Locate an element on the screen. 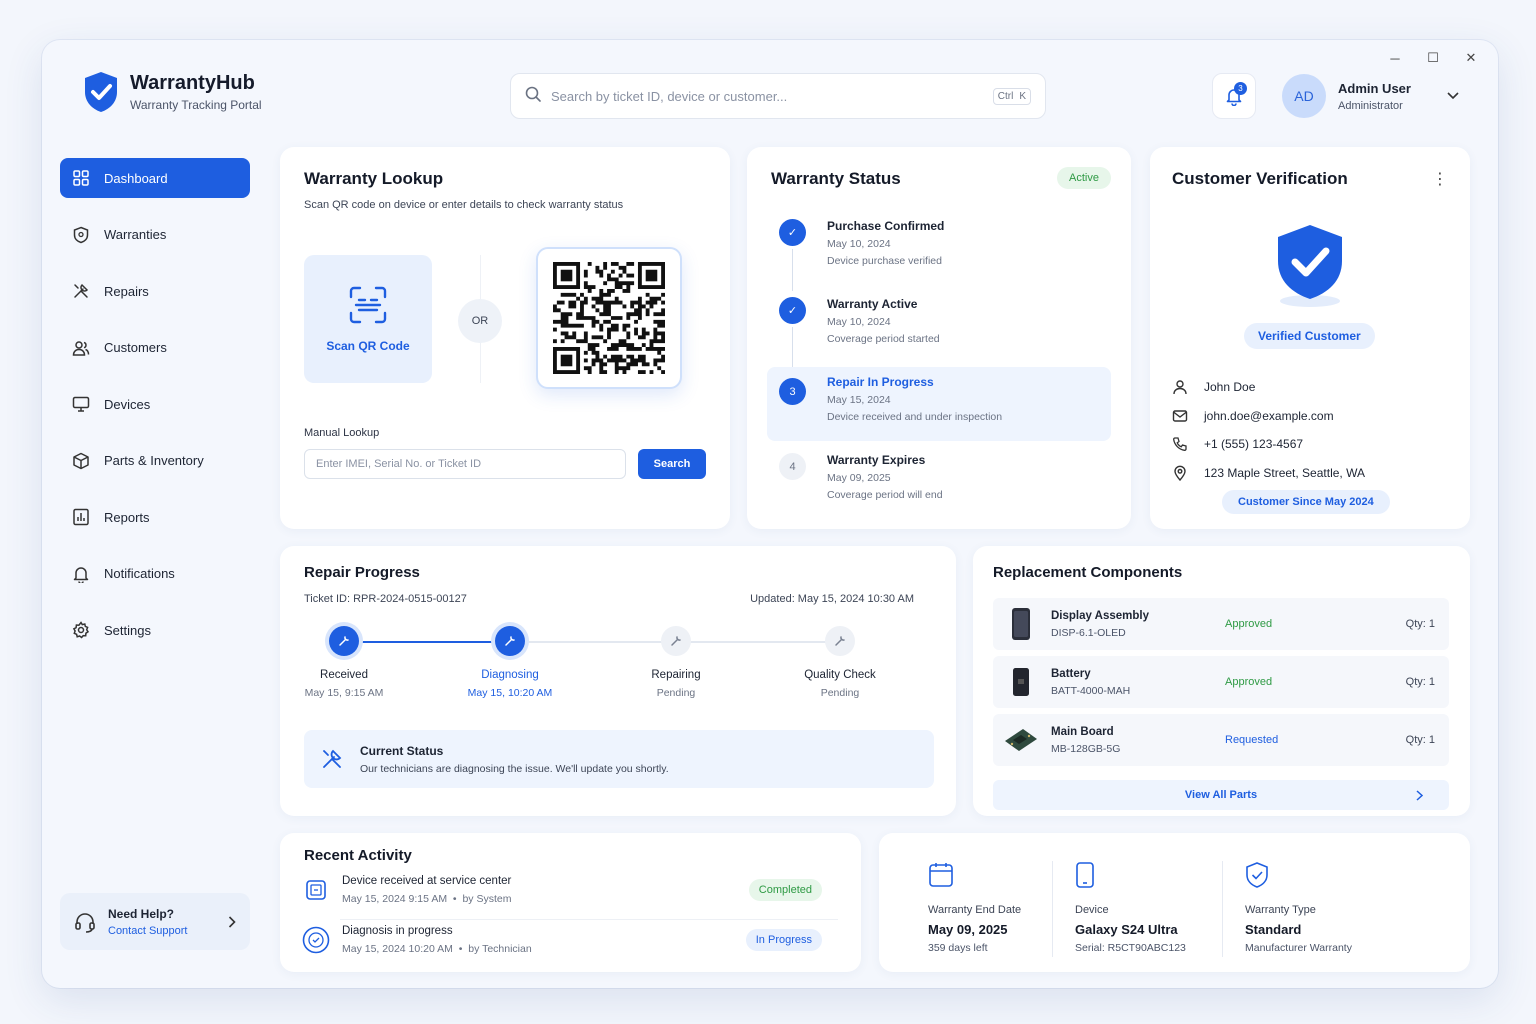 The width and height of the screenshot is (1536, 1024). customer-phone-row: +1 (555) 123-4567 is located at coordinates (1268, 444).